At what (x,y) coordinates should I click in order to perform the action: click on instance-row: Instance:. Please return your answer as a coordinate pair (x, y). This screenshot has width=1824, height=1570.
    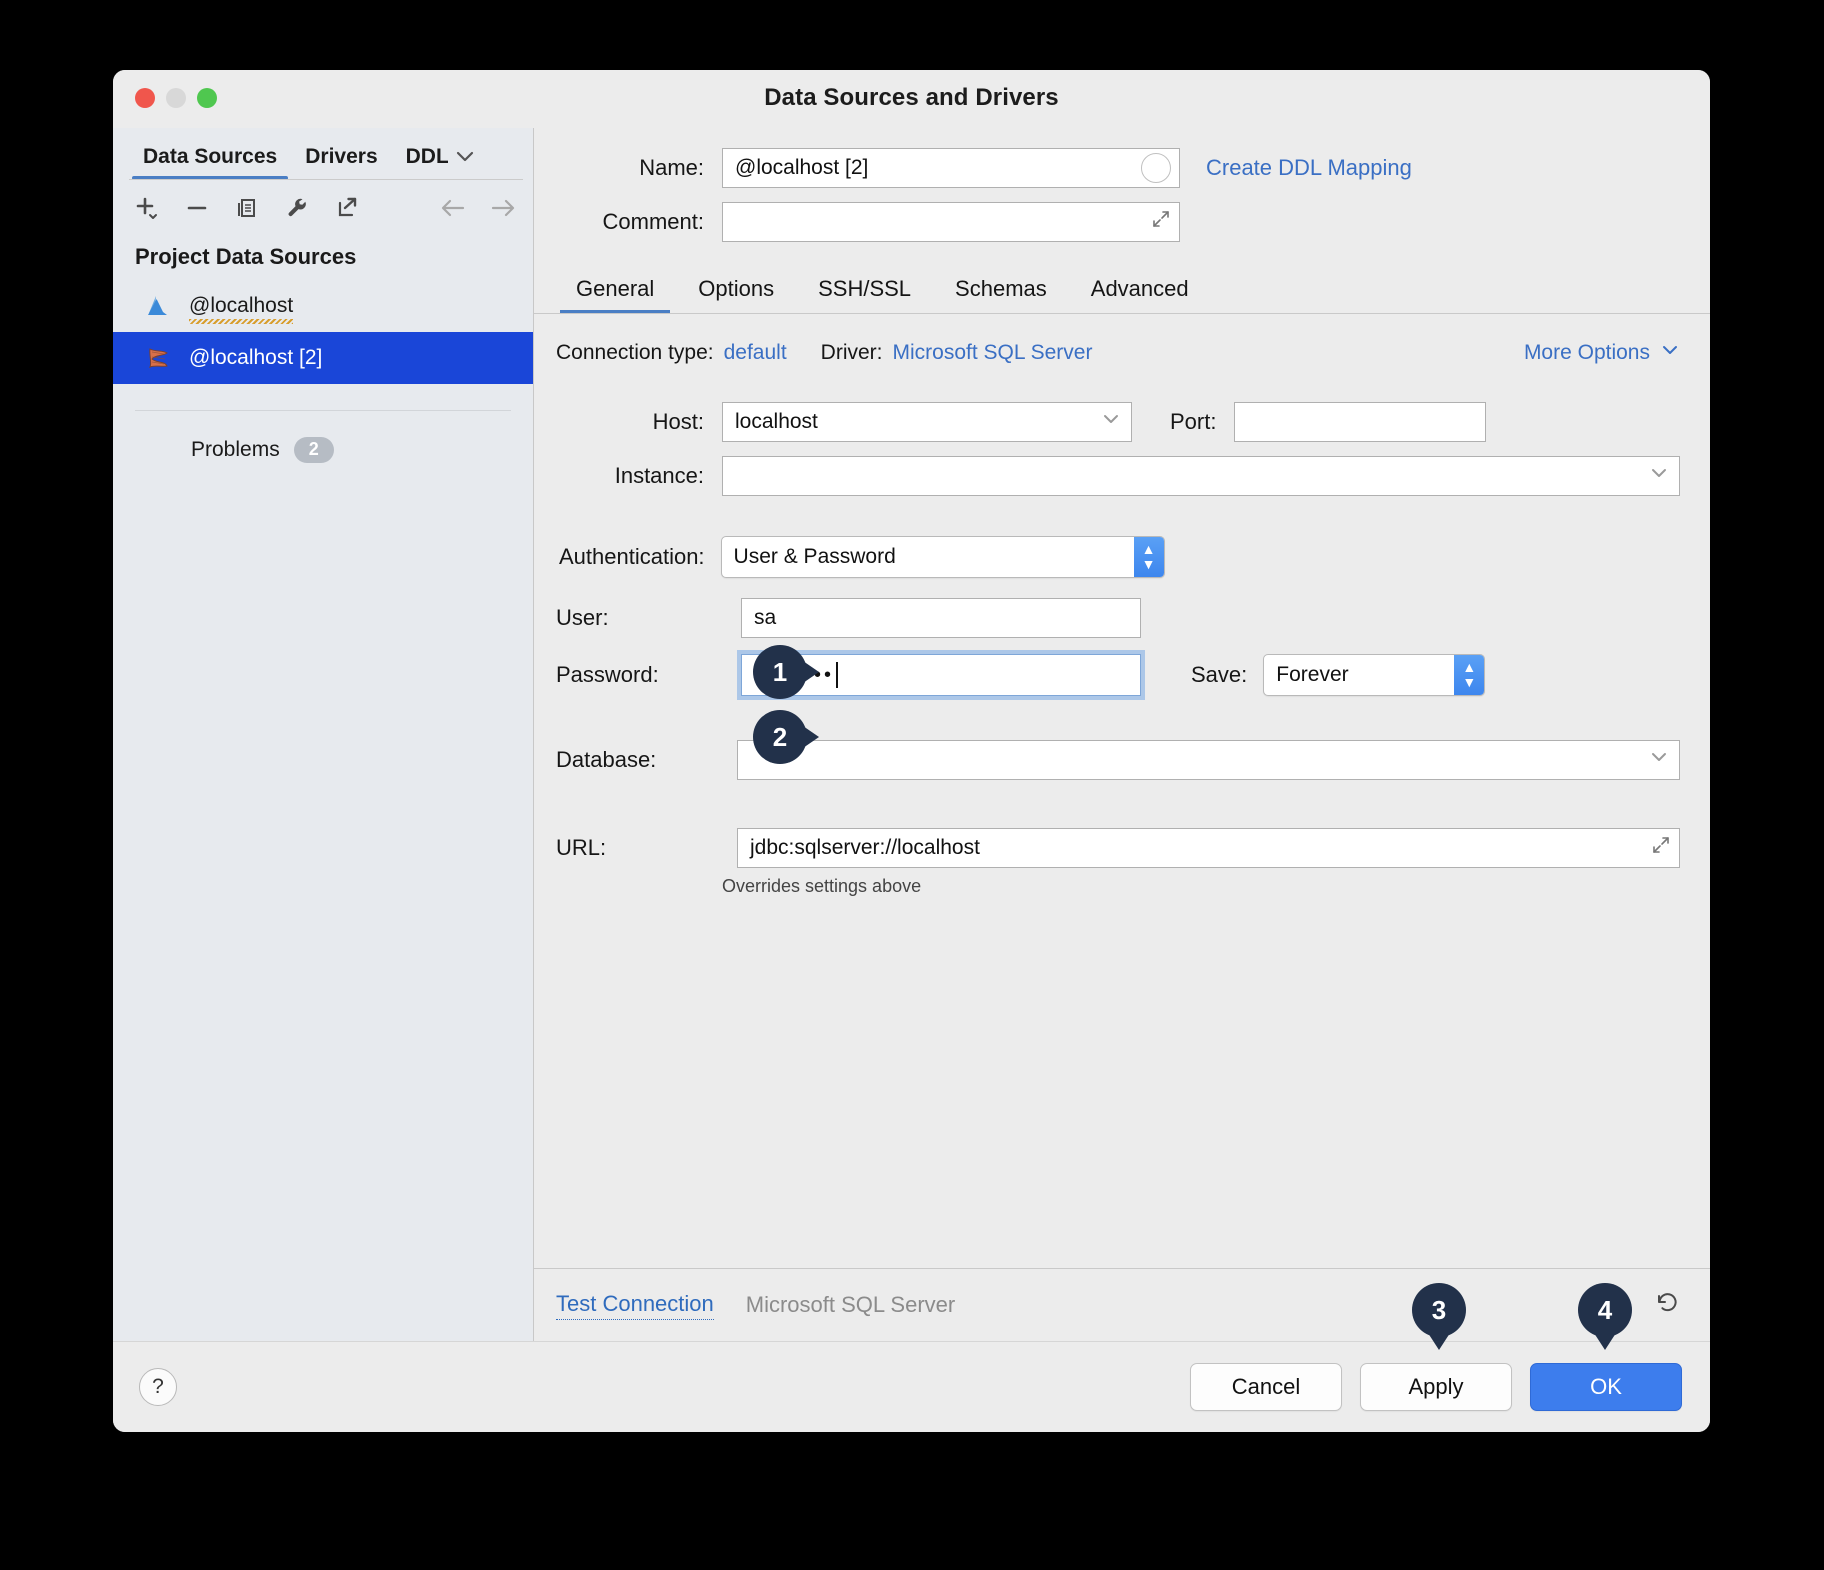
    Looking at the image, I should click on (1118, 476).